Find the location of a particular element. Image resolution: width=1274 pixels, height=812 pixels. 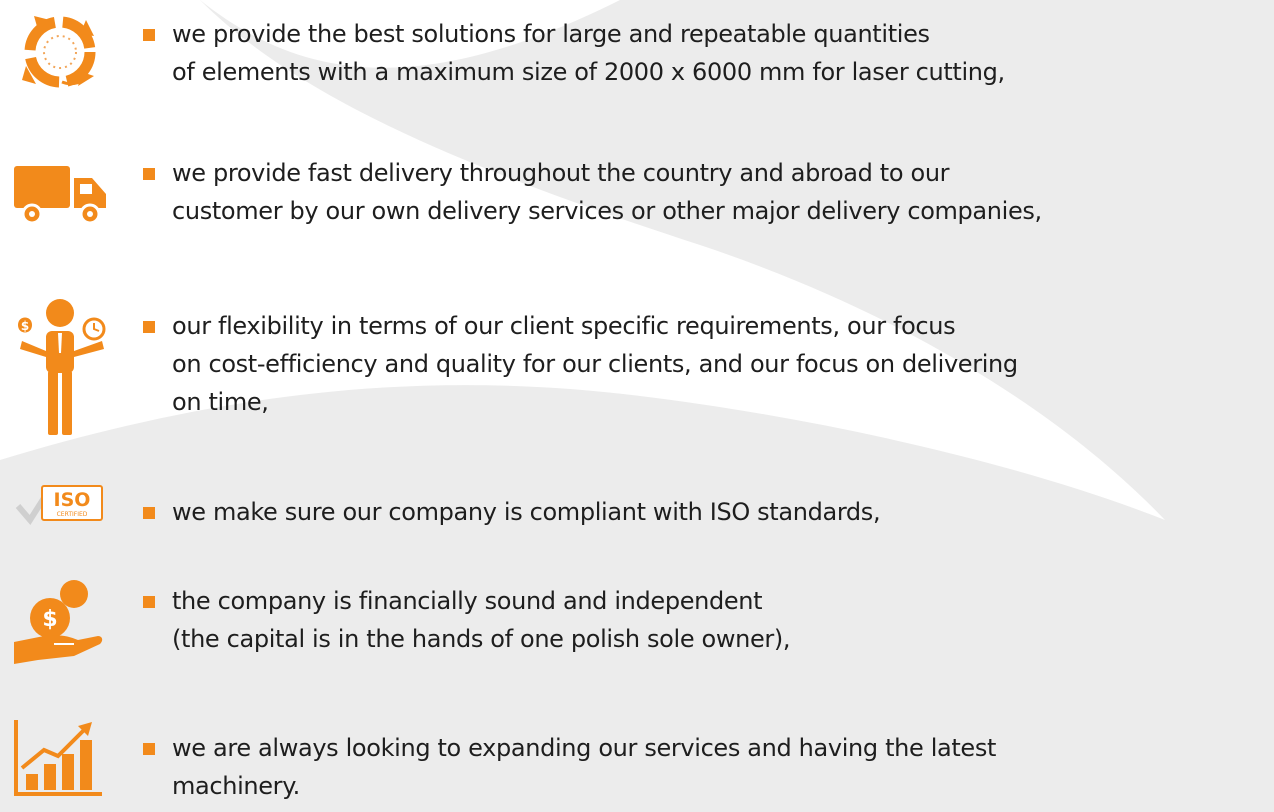

iso-certified-icon: ISO CERTIFIED is located at coordinates (59, 505).